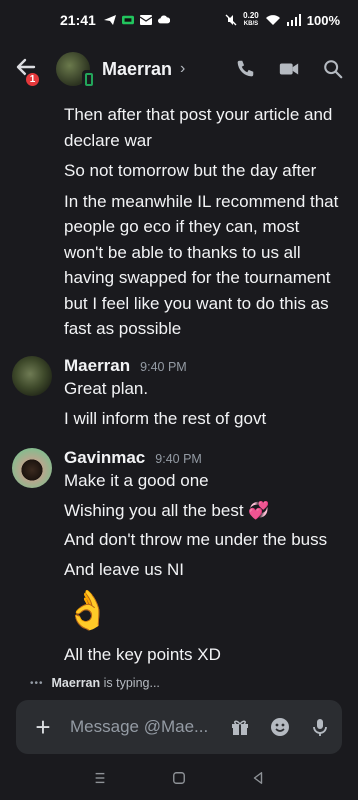 This screenshot has height=800, width=358. What do you see at coordinates (108, 140) in the screenshot?
I see `message-line: declare war` at bounding box center [108, 140].